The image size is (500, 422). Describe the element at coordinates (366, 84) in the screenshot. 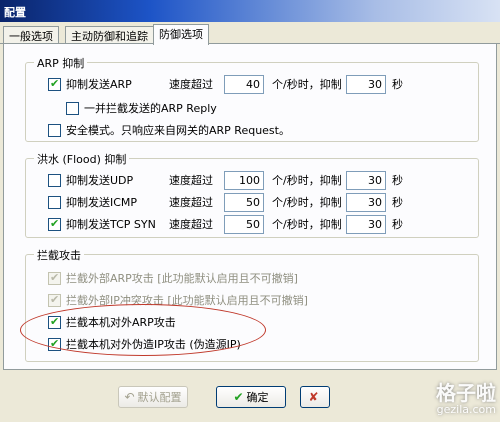

I see `arp-duration-input: 30` at that location.